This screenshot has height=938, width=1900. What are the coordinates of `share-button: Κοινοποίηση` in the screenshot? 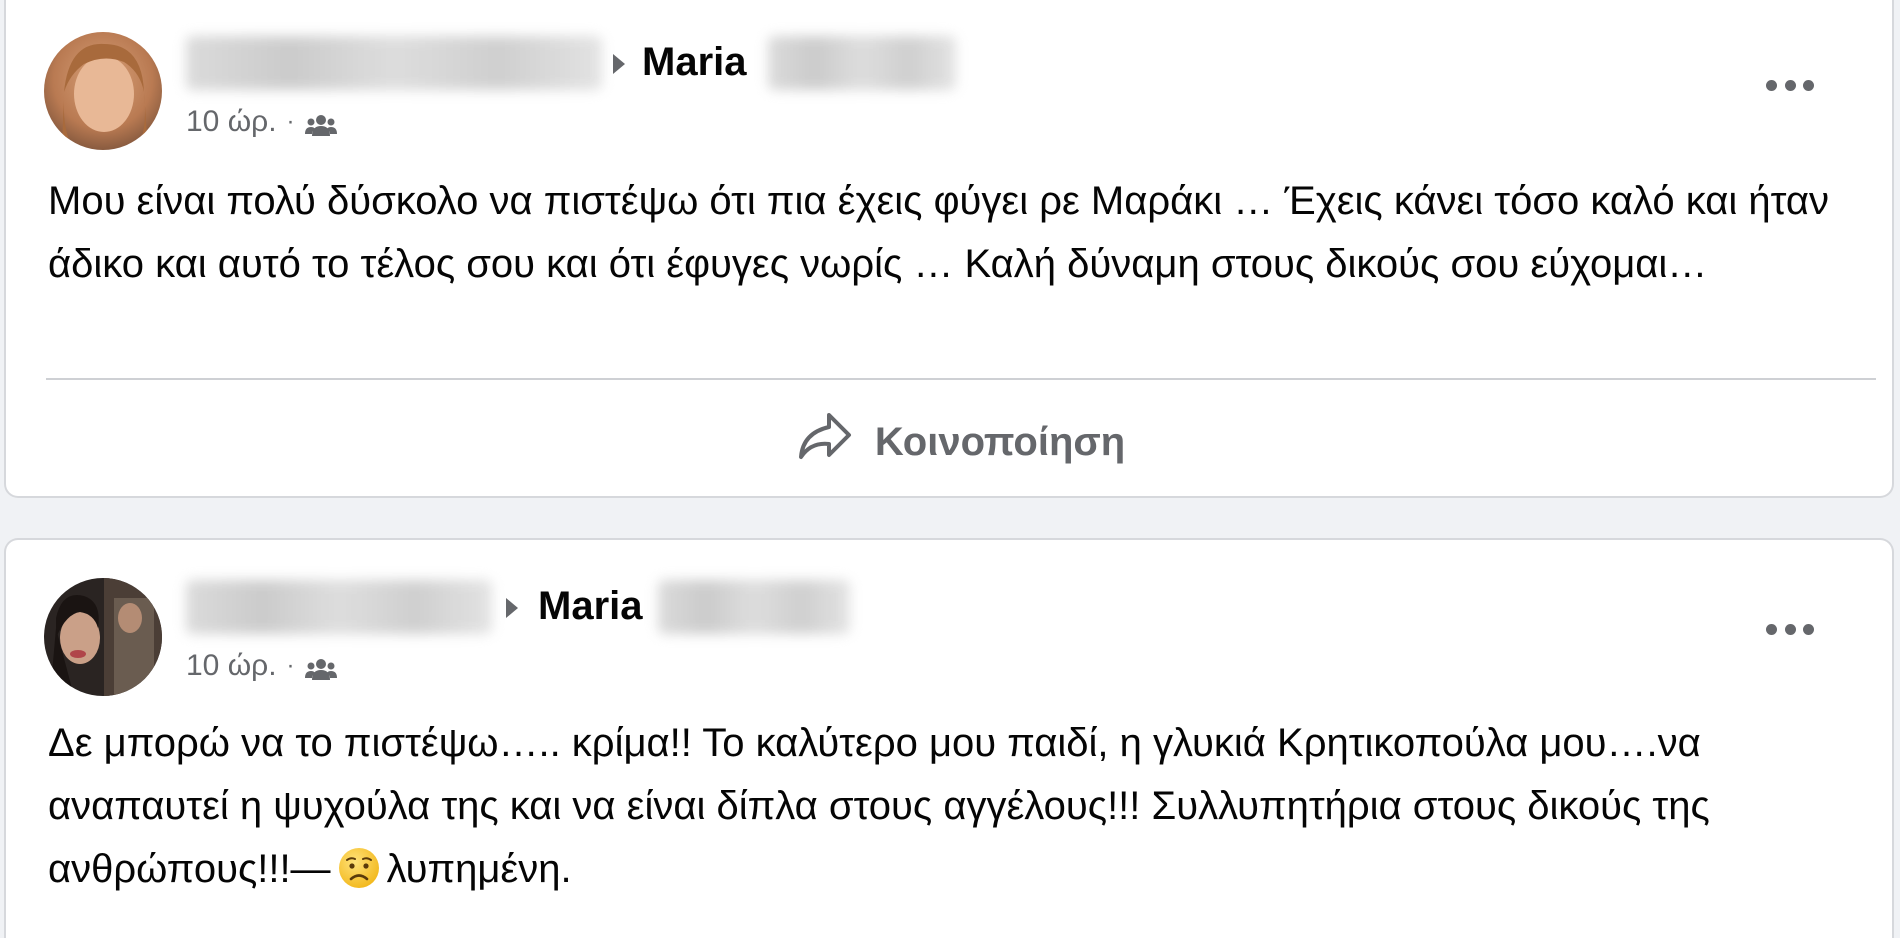 It's located at (961, 442).